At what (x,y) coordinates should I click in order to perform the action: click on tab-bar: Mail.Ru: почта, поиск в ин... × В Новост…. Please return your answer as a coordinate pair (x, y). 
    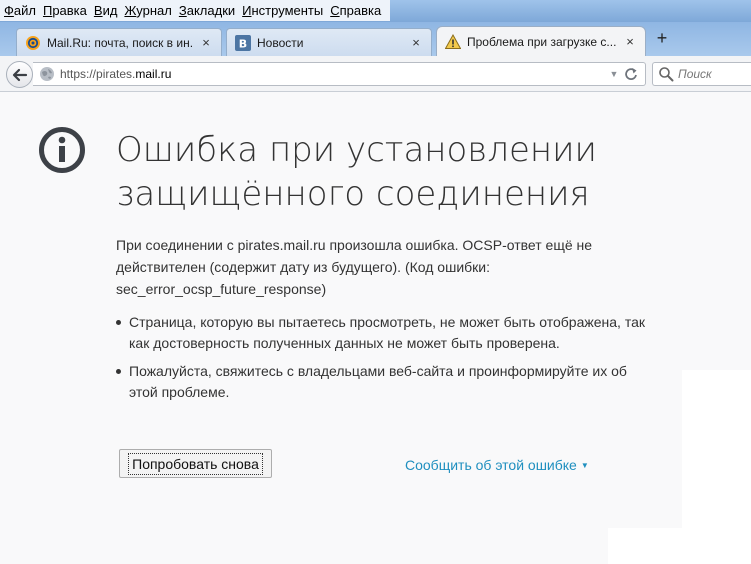
    Looking at the image, I should click on (375, 39).